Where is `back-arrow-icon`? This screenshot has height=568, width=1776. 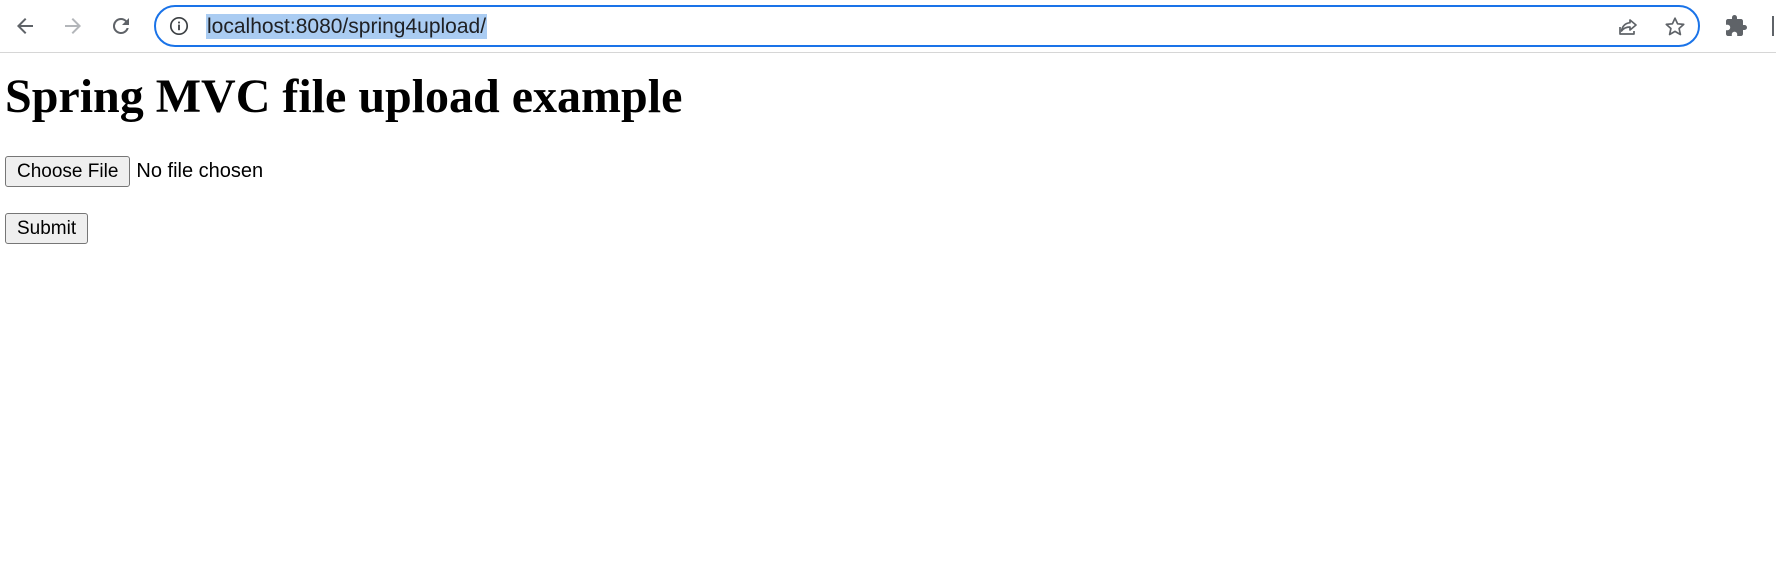 back-arrow-icon is located at coordinates (25, 26).